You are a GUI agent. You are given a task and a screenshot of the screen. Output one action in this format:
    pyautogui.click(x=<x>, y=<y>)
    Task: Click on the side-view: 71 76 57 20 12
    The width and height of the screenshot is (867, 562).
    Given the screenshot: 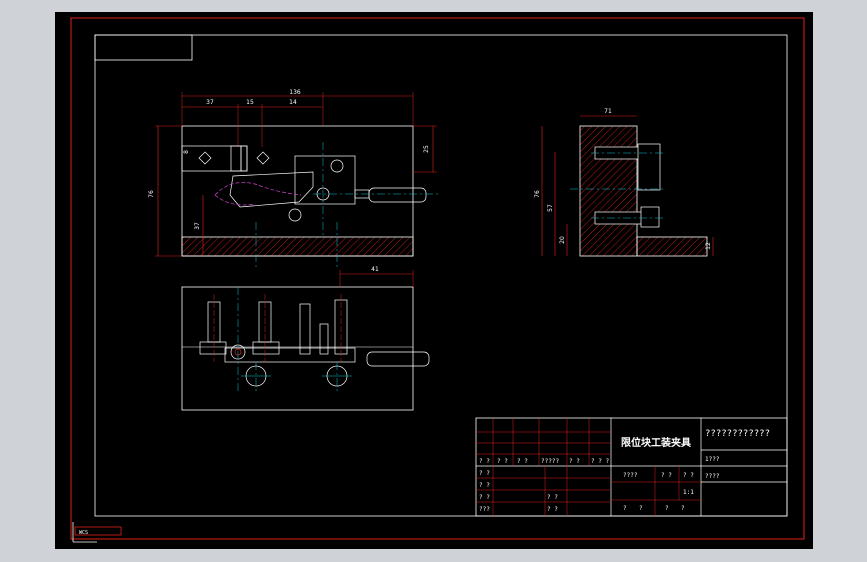 What is the action you would take?
    pyautogui.click(x=624, y=182)
    